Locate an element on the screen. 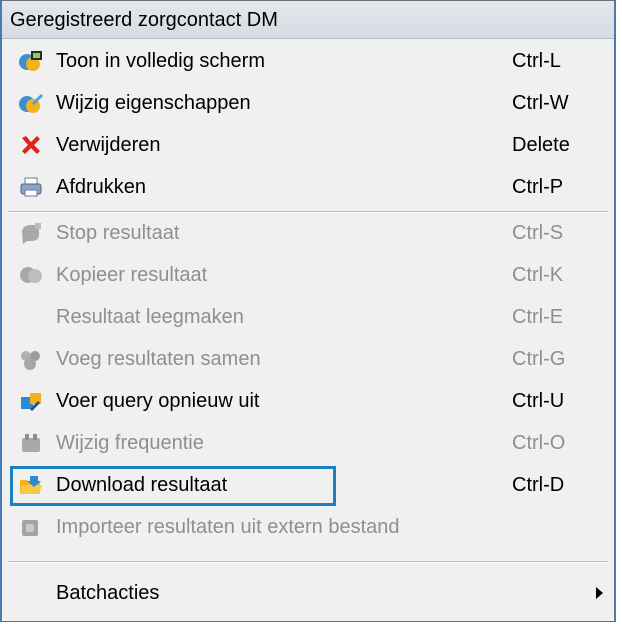 The image size is (622, 624). menu-item-voer-query-opnieuw-uit: Voer query opnieuw uit Ctrl-U is located at coordinates (308, 402).